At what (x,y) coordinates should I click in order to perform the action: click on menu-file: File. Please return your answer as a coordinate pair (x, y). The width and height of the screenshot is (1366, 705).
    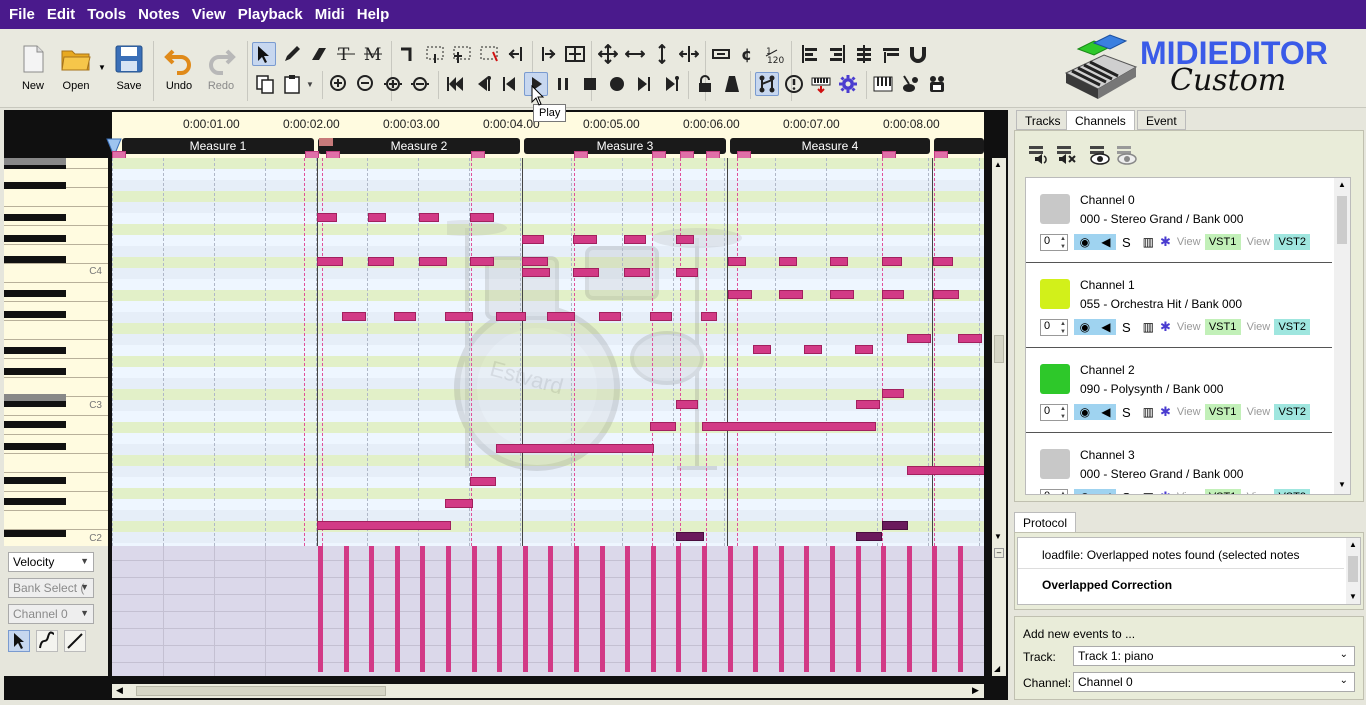
    Looking at the image, I should click on (22, 14).